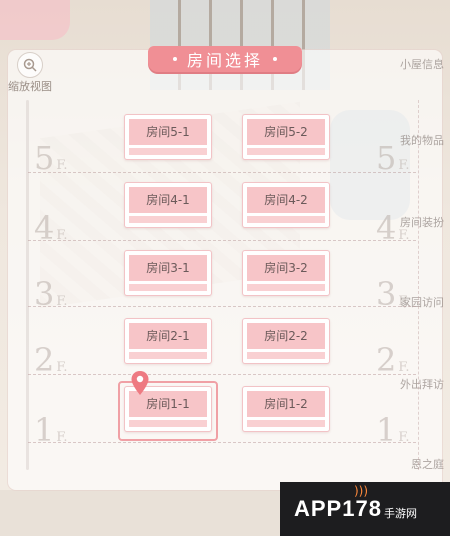  I want to click on room-label: 房间4-1, so click(168, 200).